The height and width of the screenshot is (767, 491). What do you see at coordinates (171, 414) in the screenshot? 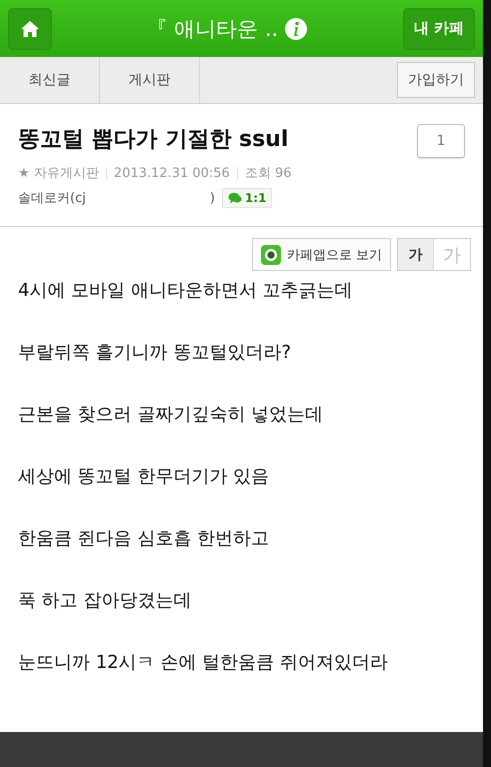
I see `post-paragraph: 근본을 찾으러 골짜기깊숙히 넣었는데` at bounding box center [171, 414].